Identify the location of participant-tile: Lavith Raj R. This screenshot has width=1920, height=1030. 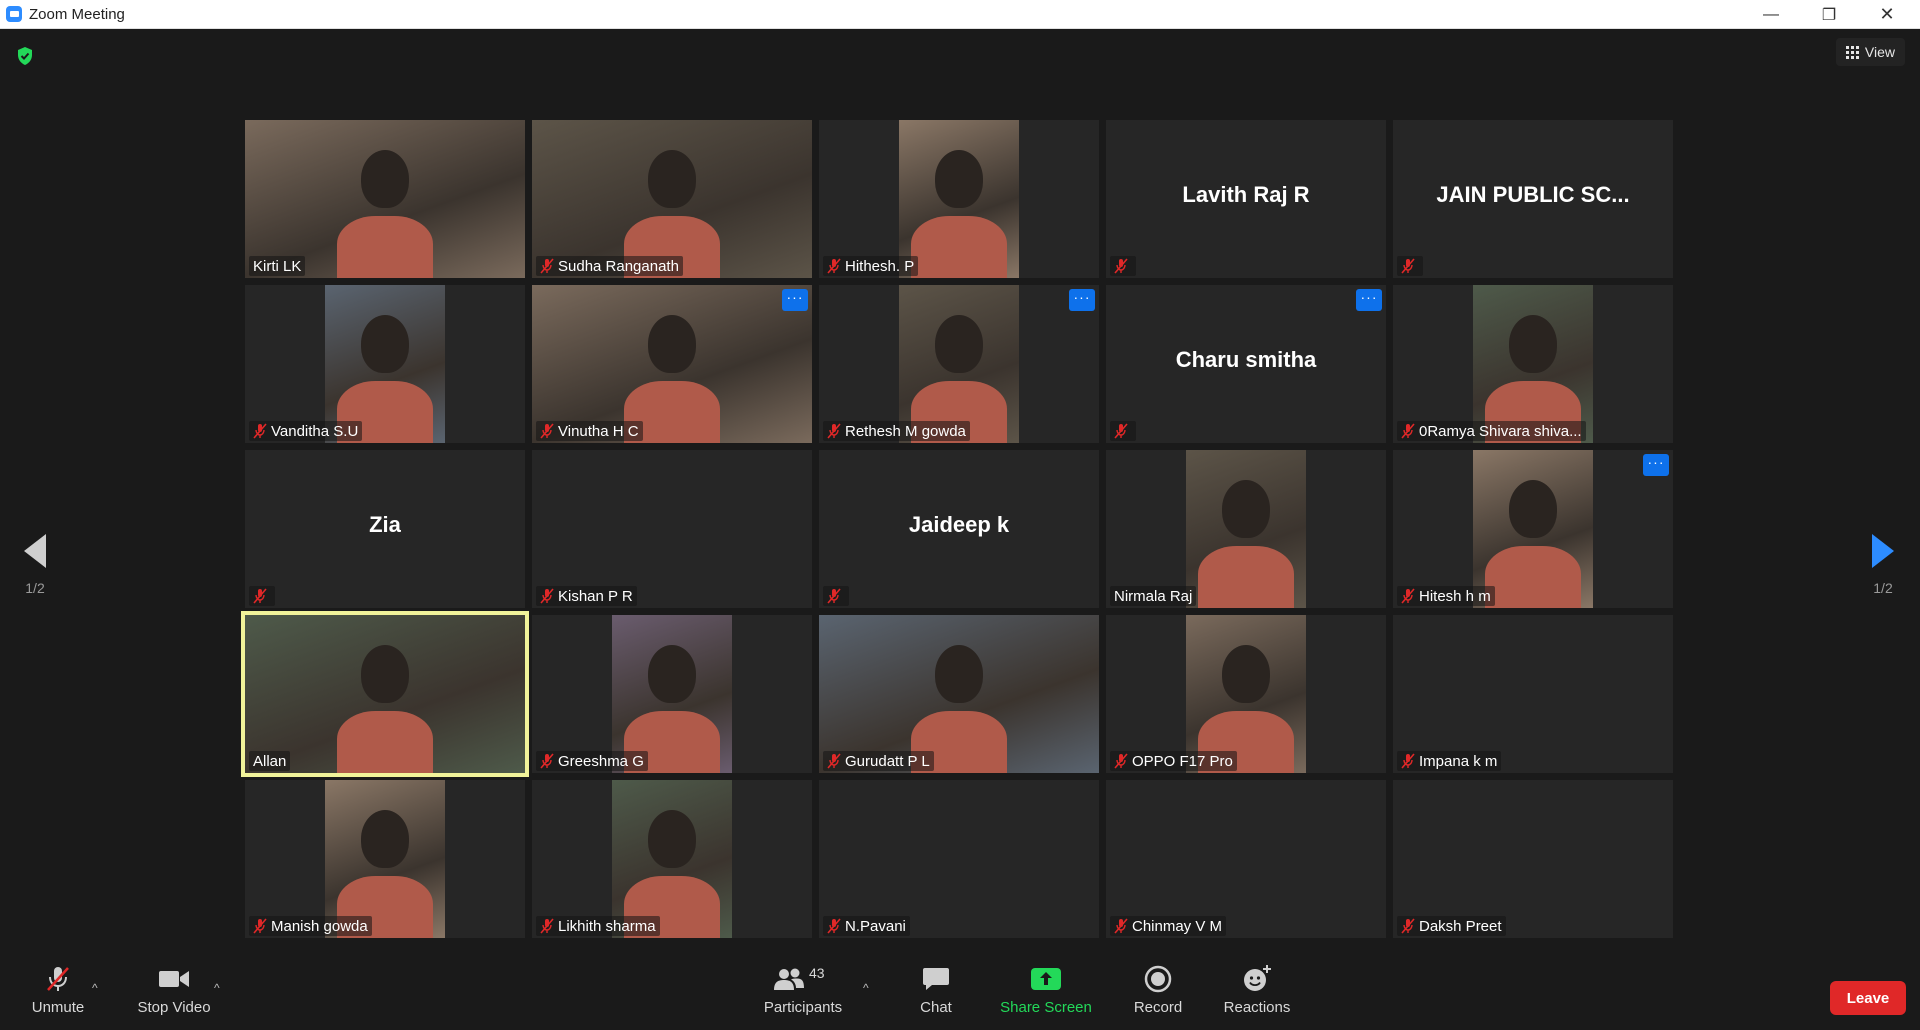
(1246, 199).